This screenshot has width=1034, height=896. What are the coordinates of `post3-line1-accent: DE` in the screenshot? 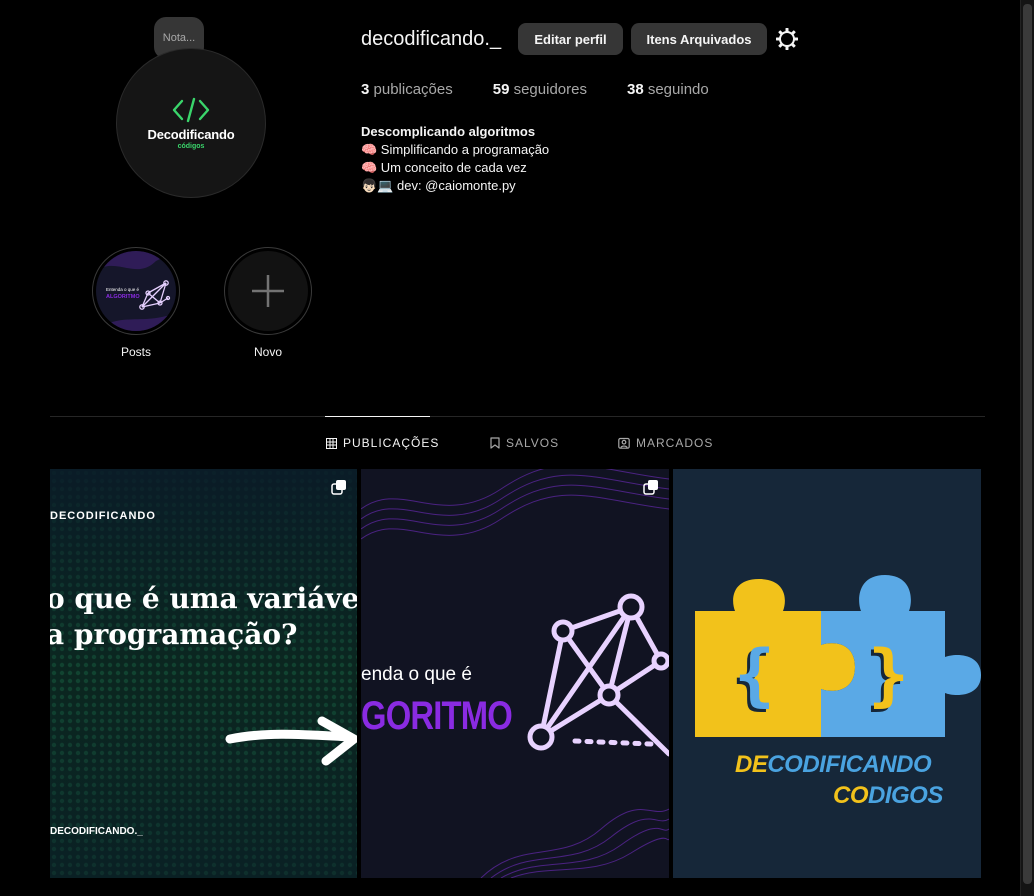 It's located at (751, 764).